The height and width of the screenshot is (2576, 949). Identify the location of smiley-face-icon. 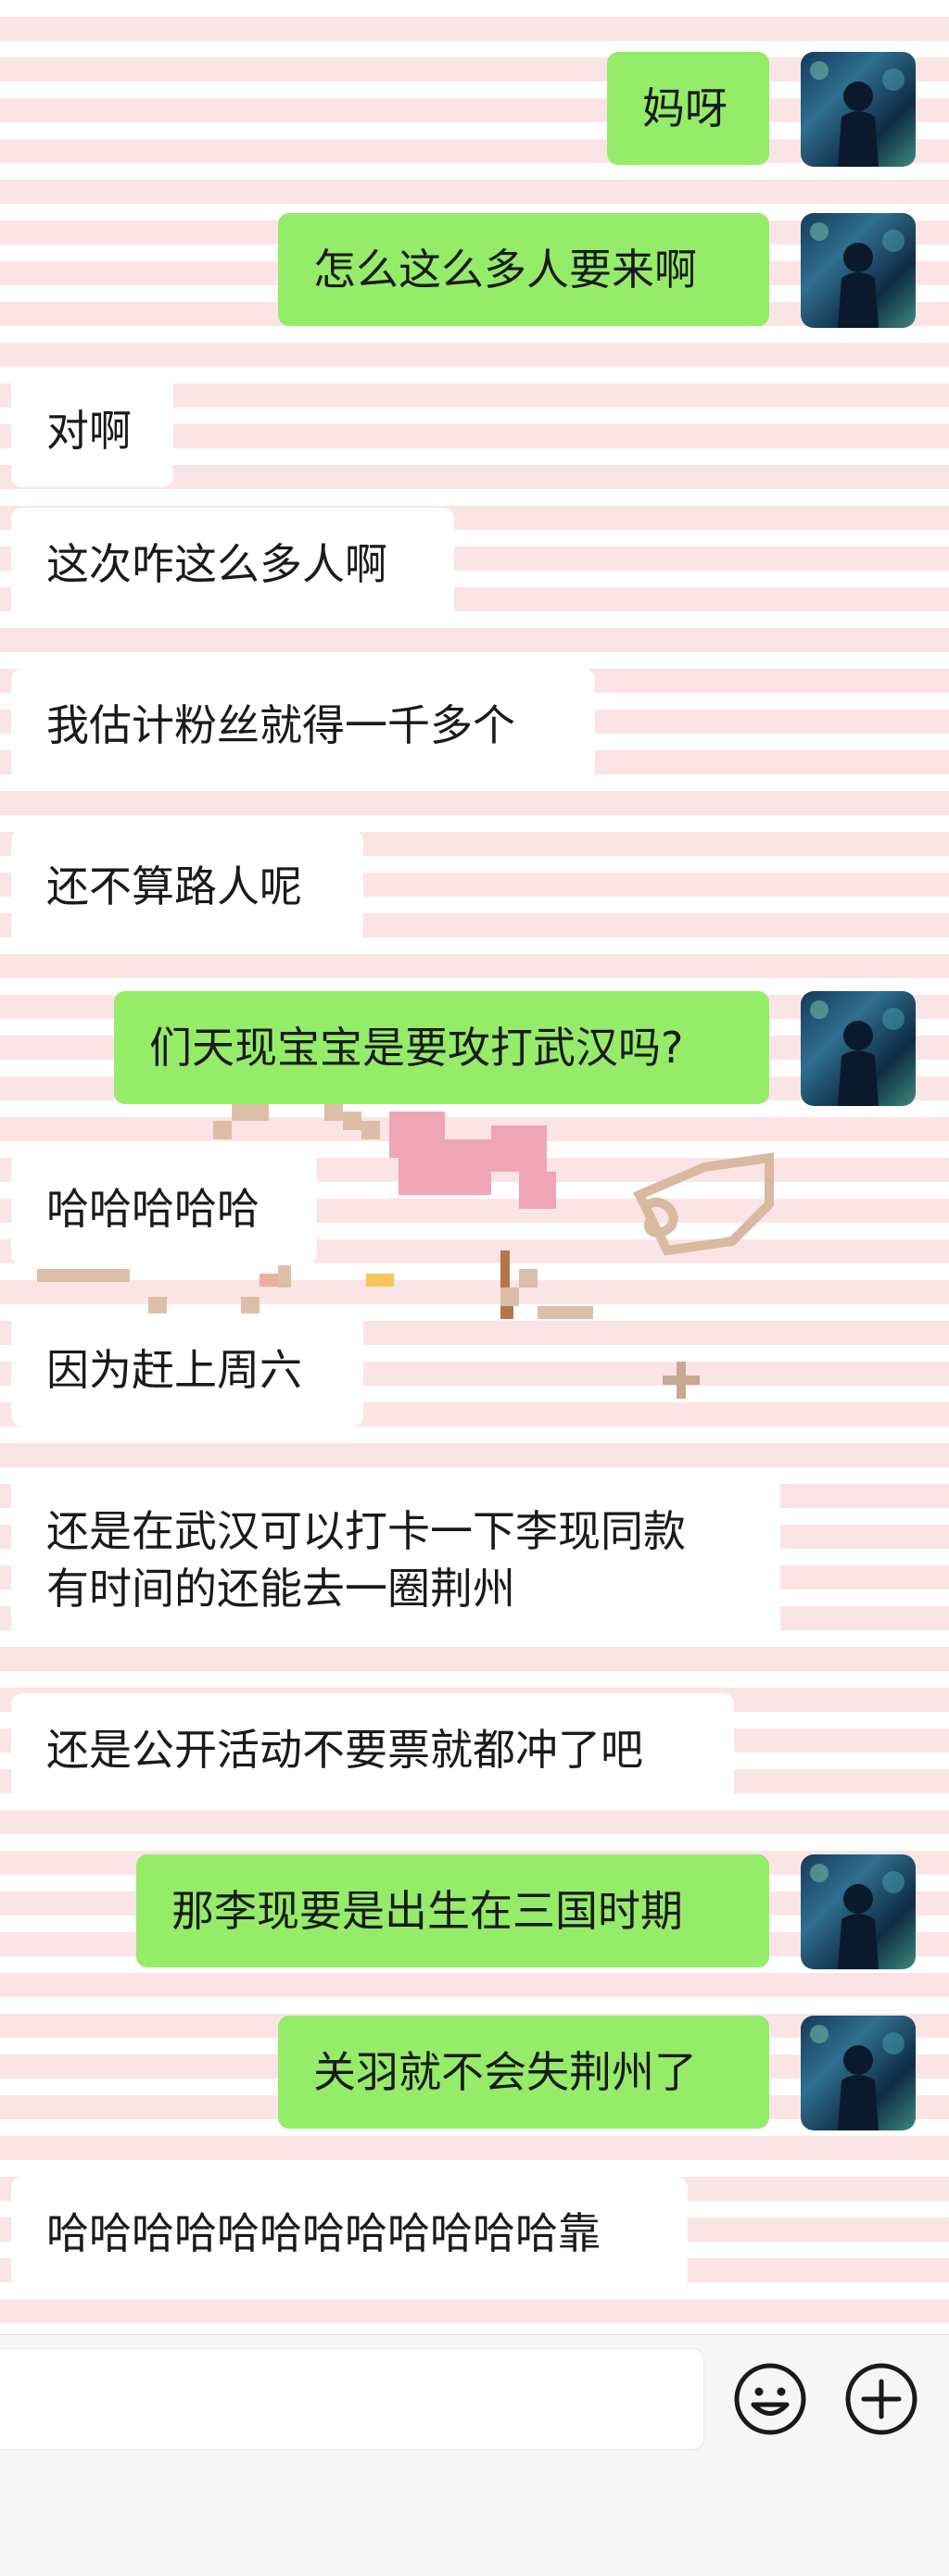
(770, 2399).